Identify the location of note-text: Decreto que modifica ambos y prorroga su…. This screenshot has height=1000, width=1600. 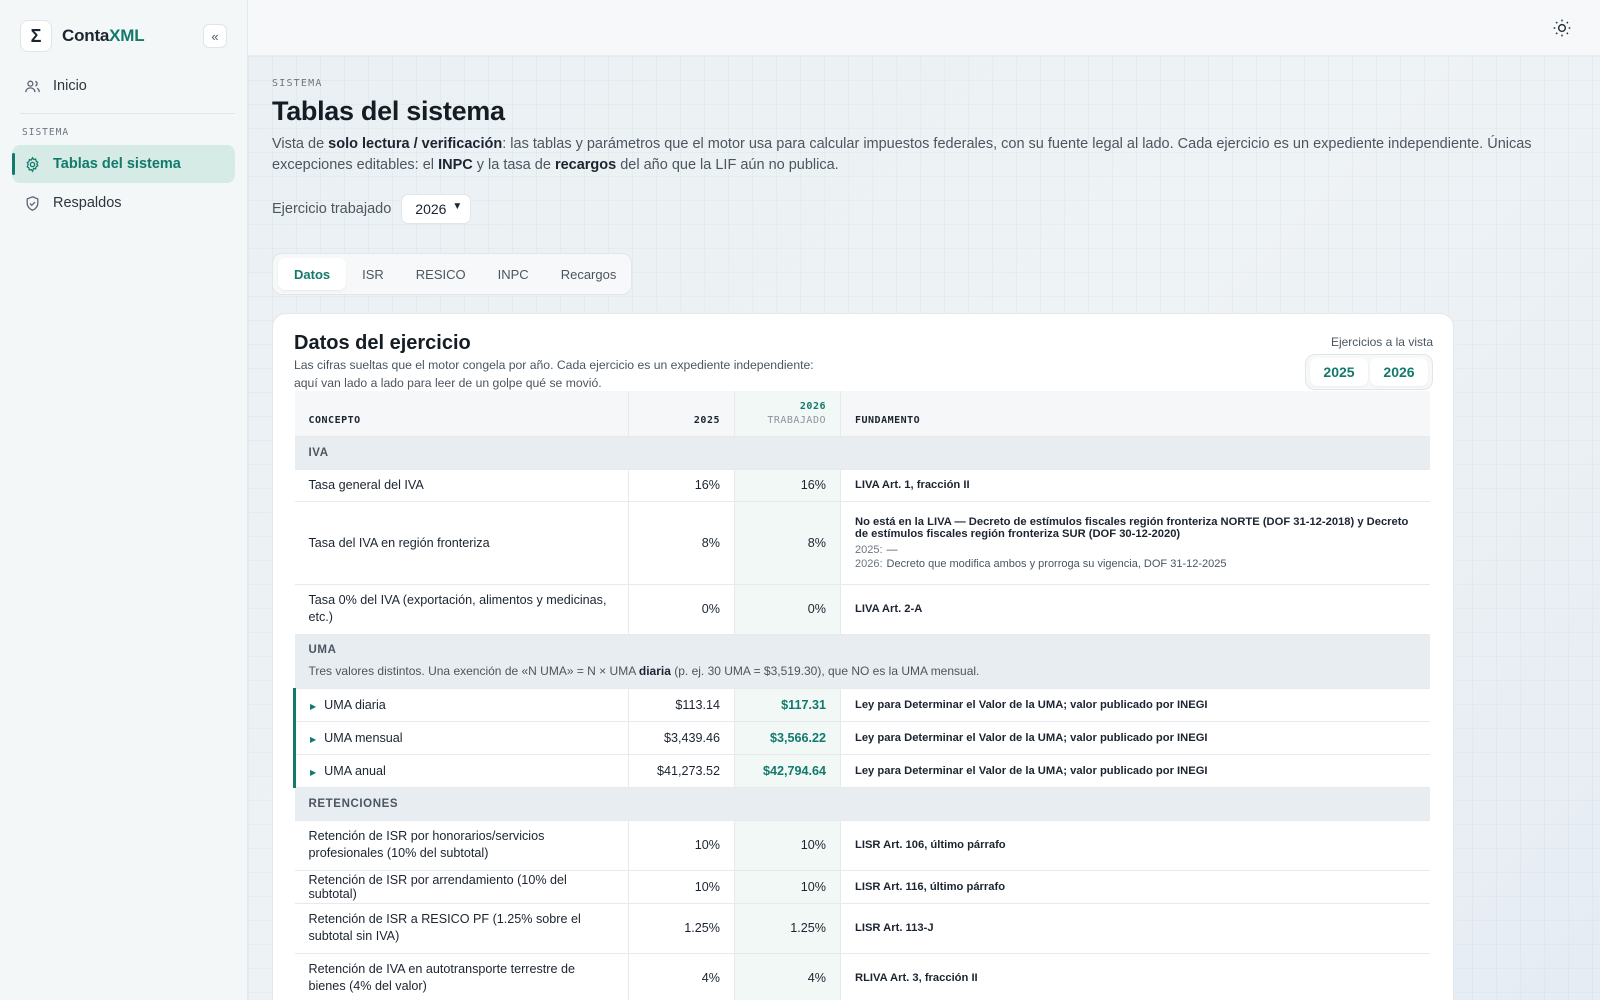
(1056, 563).